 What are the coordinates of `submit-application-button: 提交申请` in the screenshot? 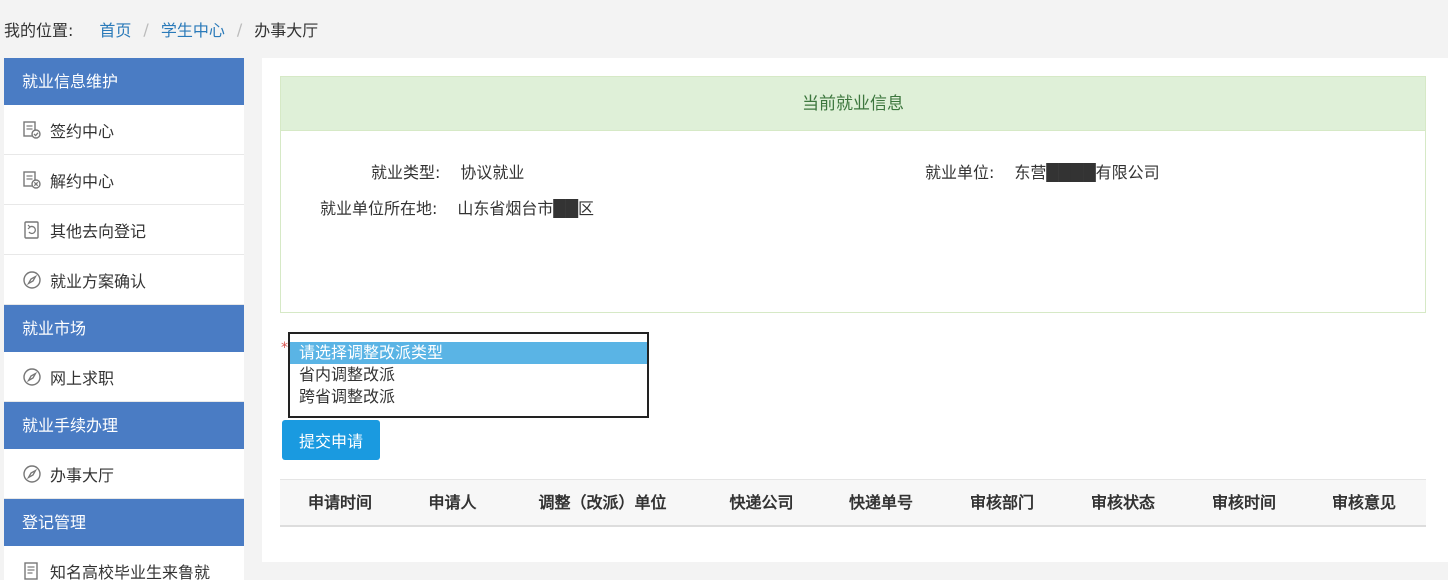 It's located at (331, 440).